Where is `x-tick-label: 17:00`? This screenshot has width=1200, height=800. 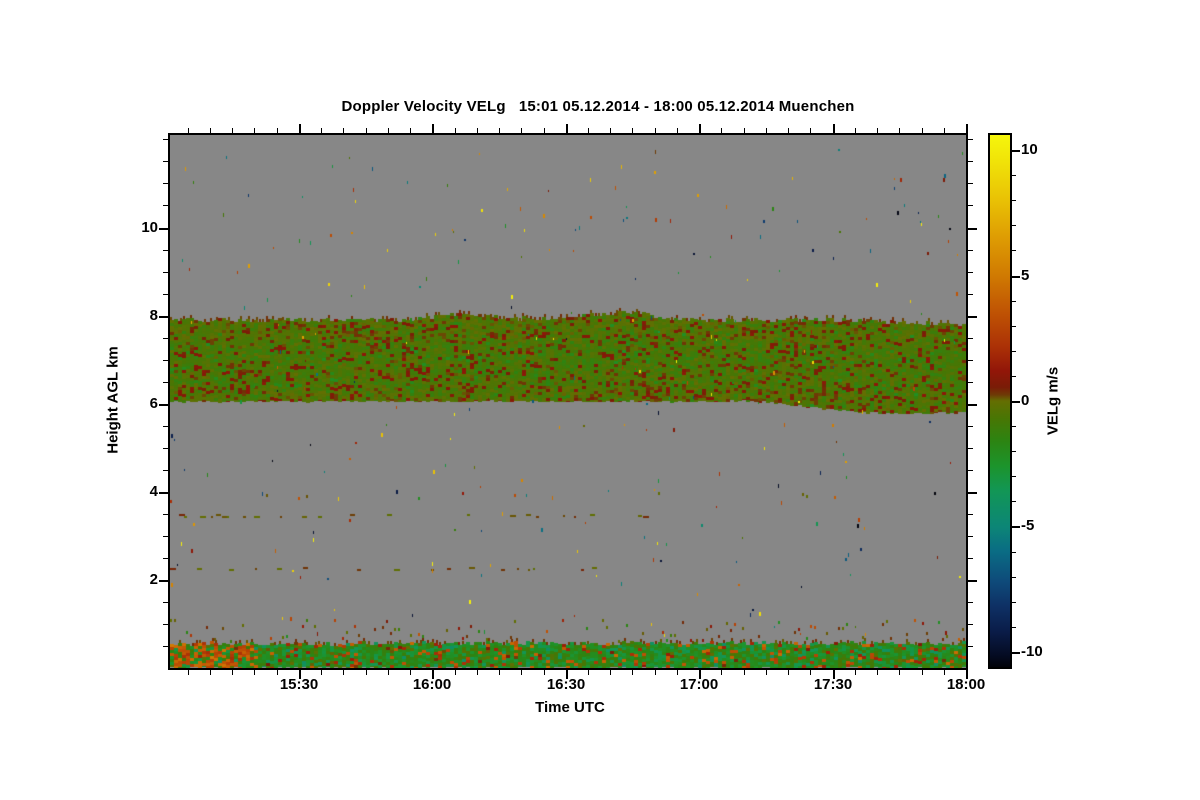
x-tick-label: 17:00 is located at coordinates (699, 684).